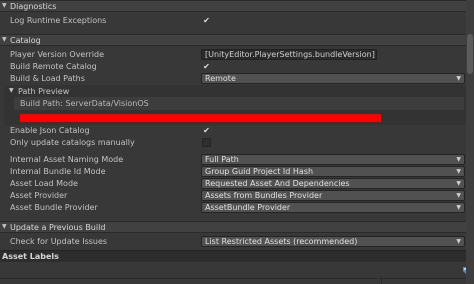 The image size is (474, 284). I want to click on bundle-id-label: Internal Bundle Id Mode, so click(58, 171).